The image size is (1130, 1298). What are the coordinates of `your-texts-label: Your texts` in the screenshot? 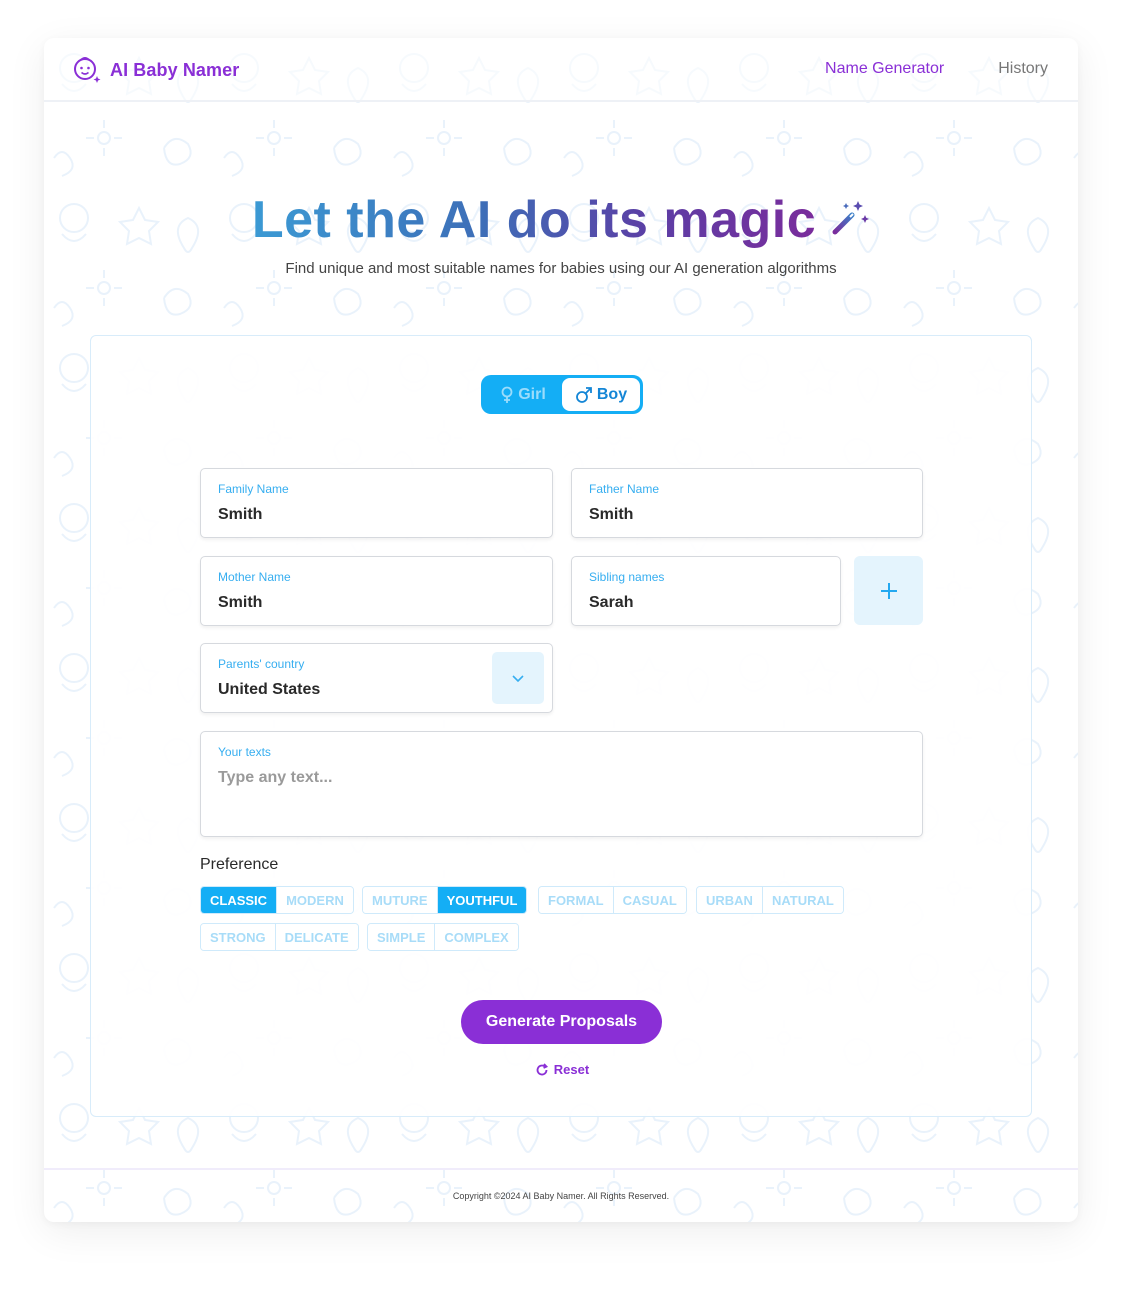 It's located at (244, 752).